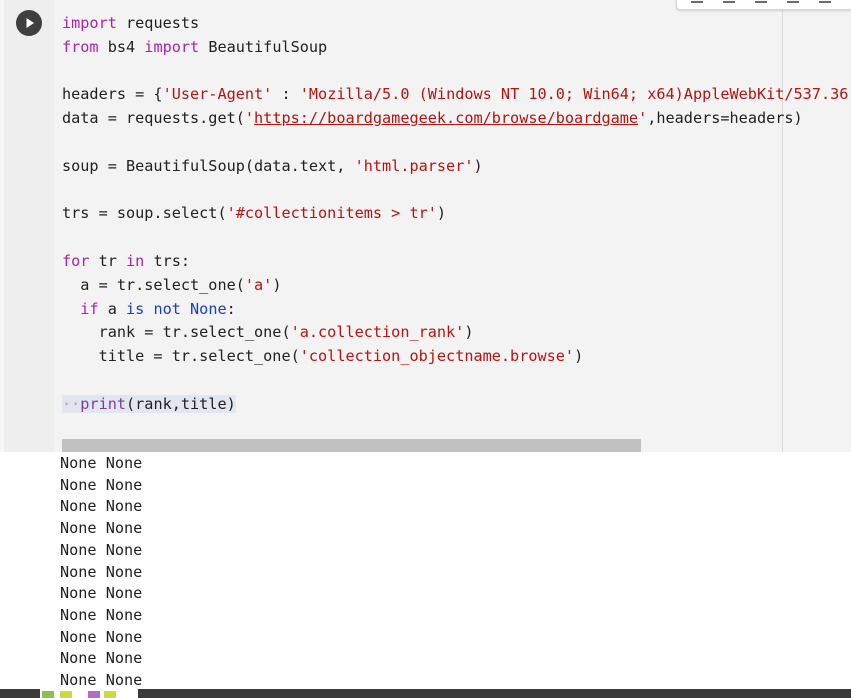 This screenshot has width=851, height=698. I want to click on code-token: from, so click(80, 46).